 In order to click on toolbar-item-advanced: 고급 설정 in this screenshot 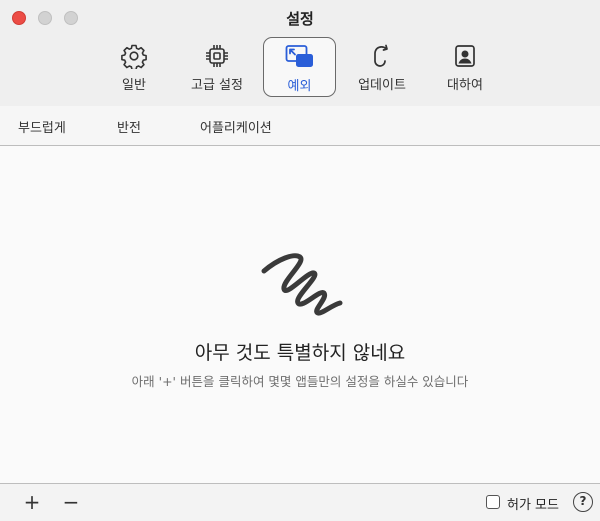, I will do `click(217, 67)`.